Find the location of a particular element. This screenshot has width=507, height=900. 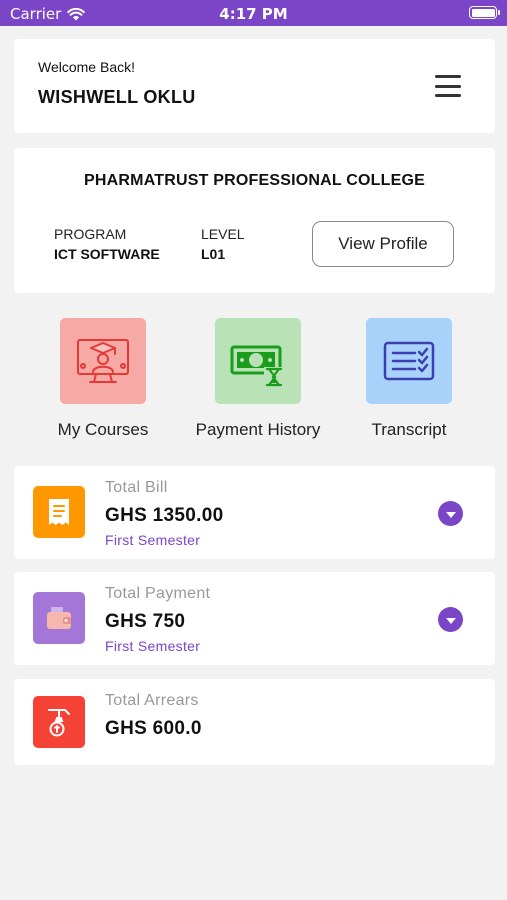

total-arrears-icon-tile is located at coordinates (59, 722).